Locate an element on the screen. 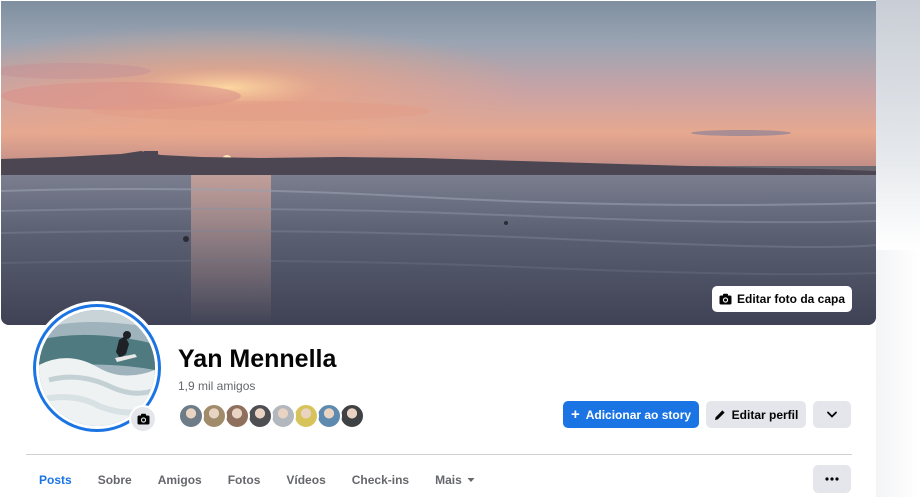 The image size is (920, 497). tab-label: Sobre is located at coordinates (114, 479).